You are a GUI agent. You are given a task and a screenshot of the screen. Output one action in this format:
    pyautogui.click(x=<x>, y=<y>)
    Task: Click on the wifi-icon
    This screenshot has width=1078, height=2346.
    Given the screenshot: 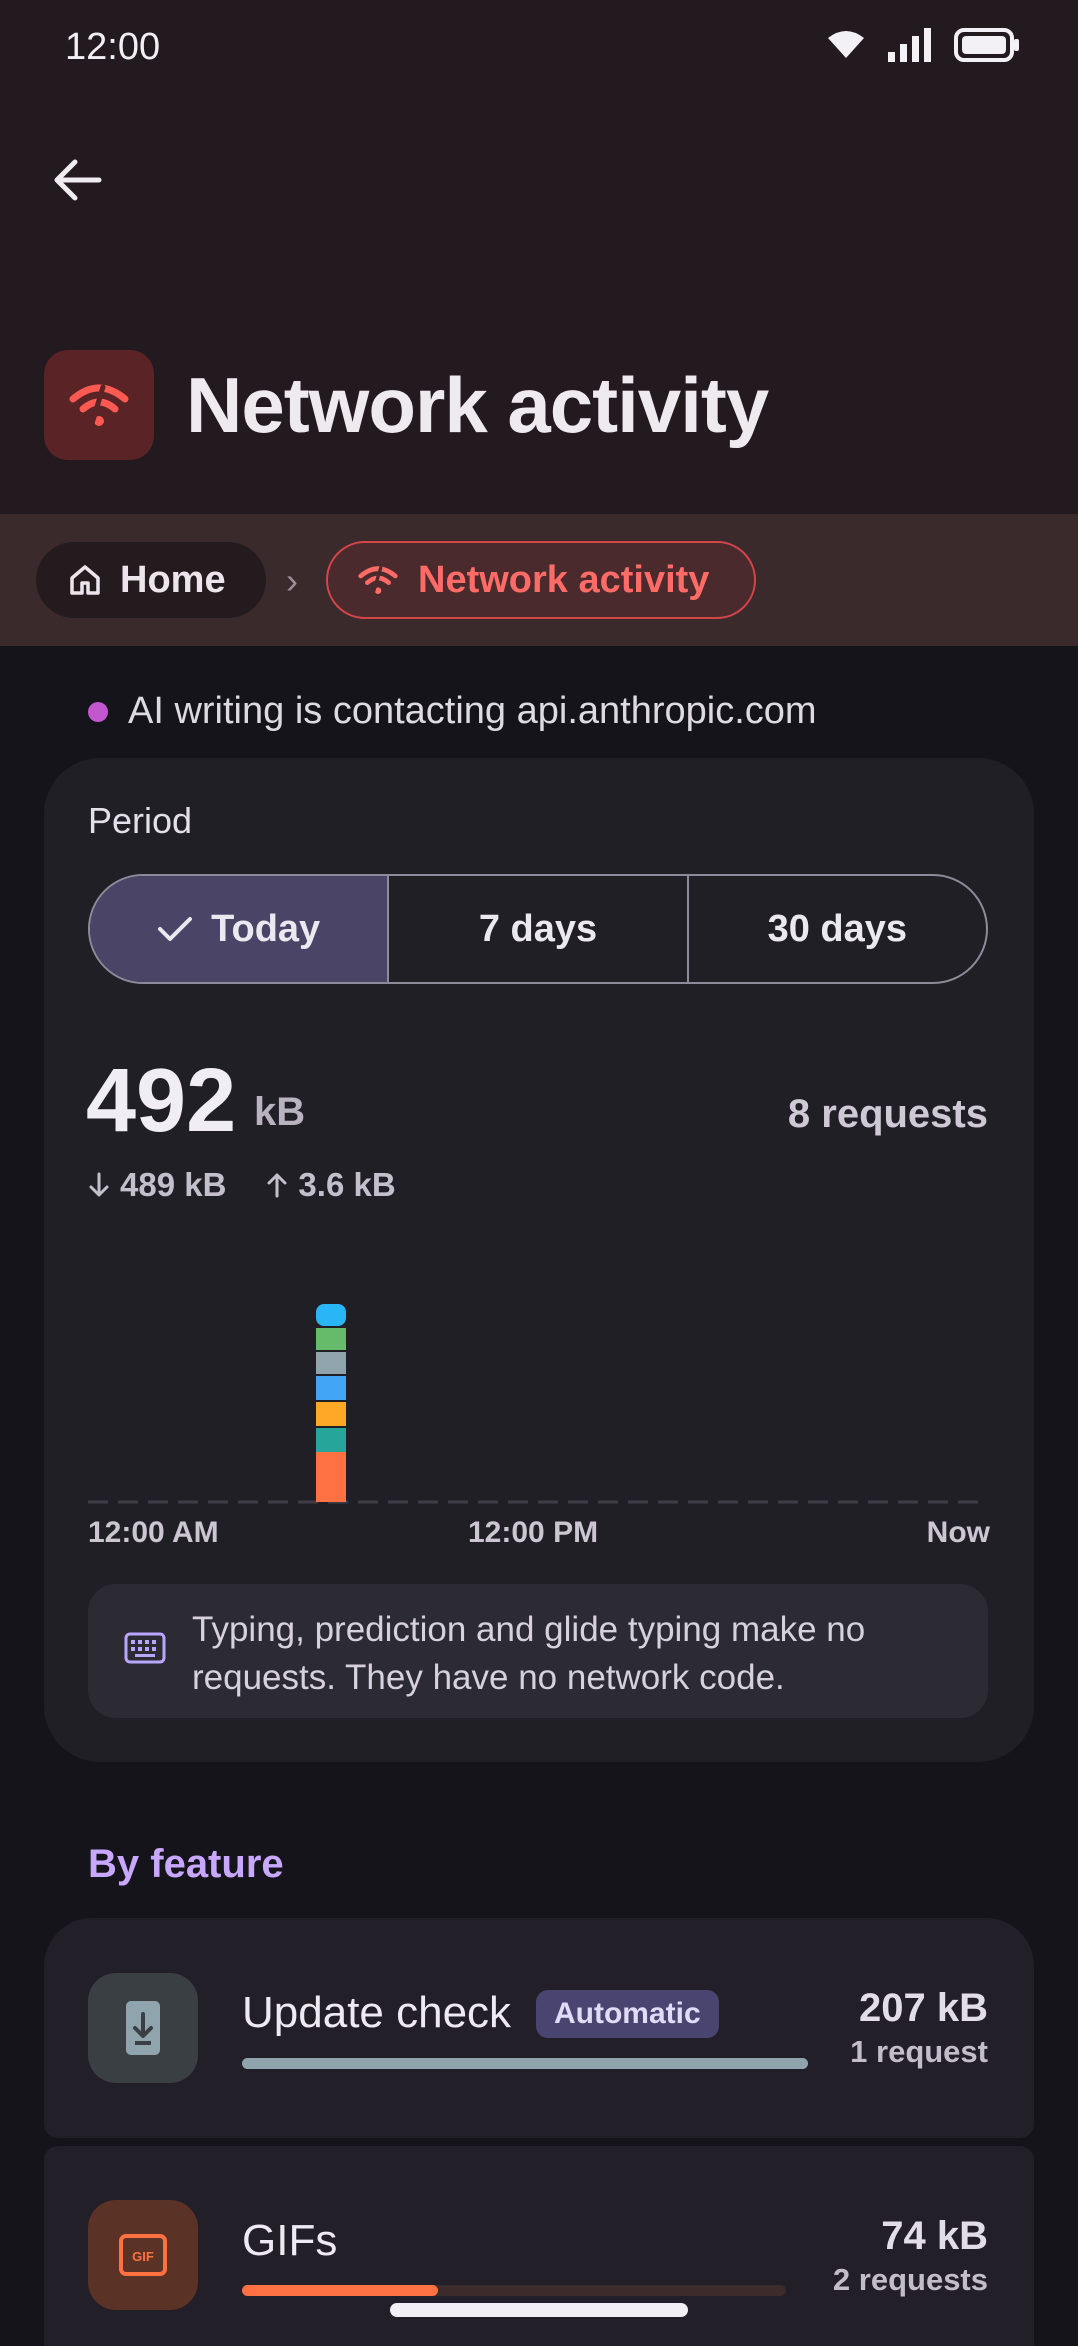 What is the action you would take?
    pyautogui.click(x=846, y=44)
    